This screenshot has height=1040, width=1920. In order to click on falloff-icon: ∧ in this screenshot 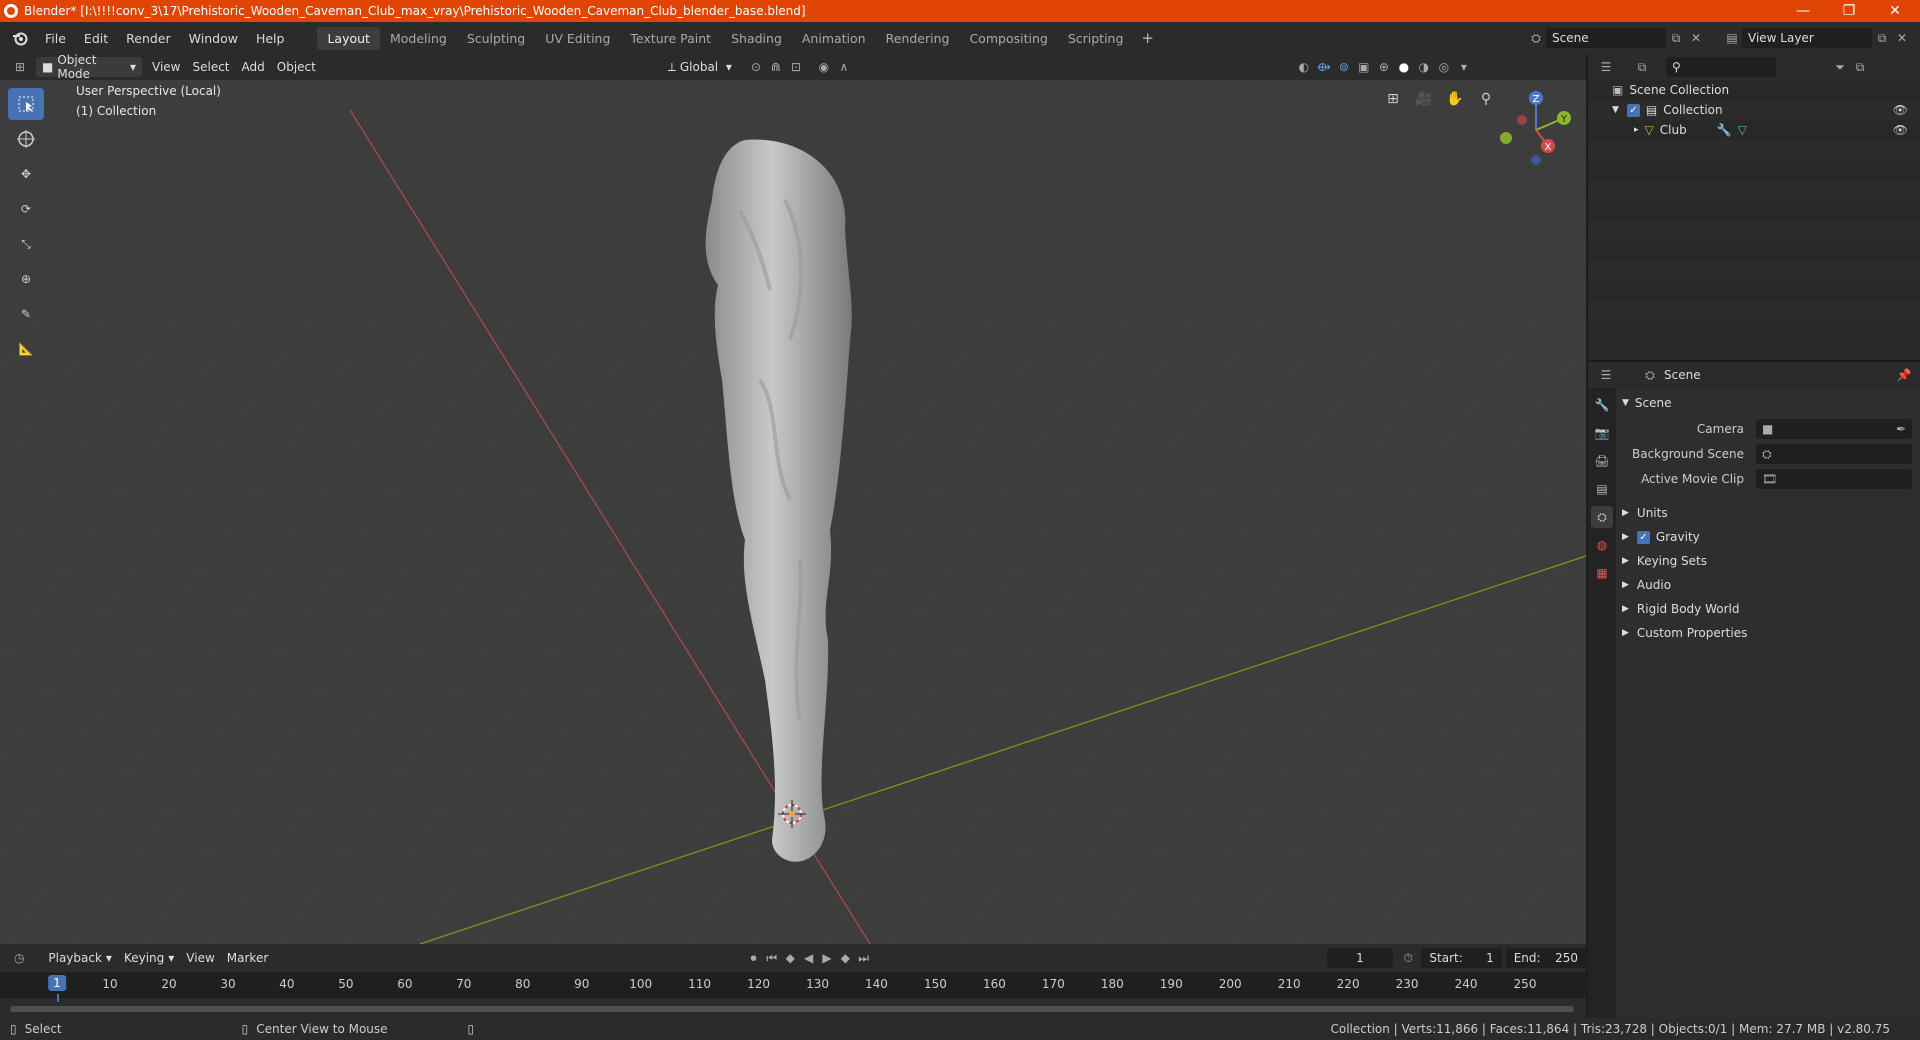, I will do `click(844, 67)`.